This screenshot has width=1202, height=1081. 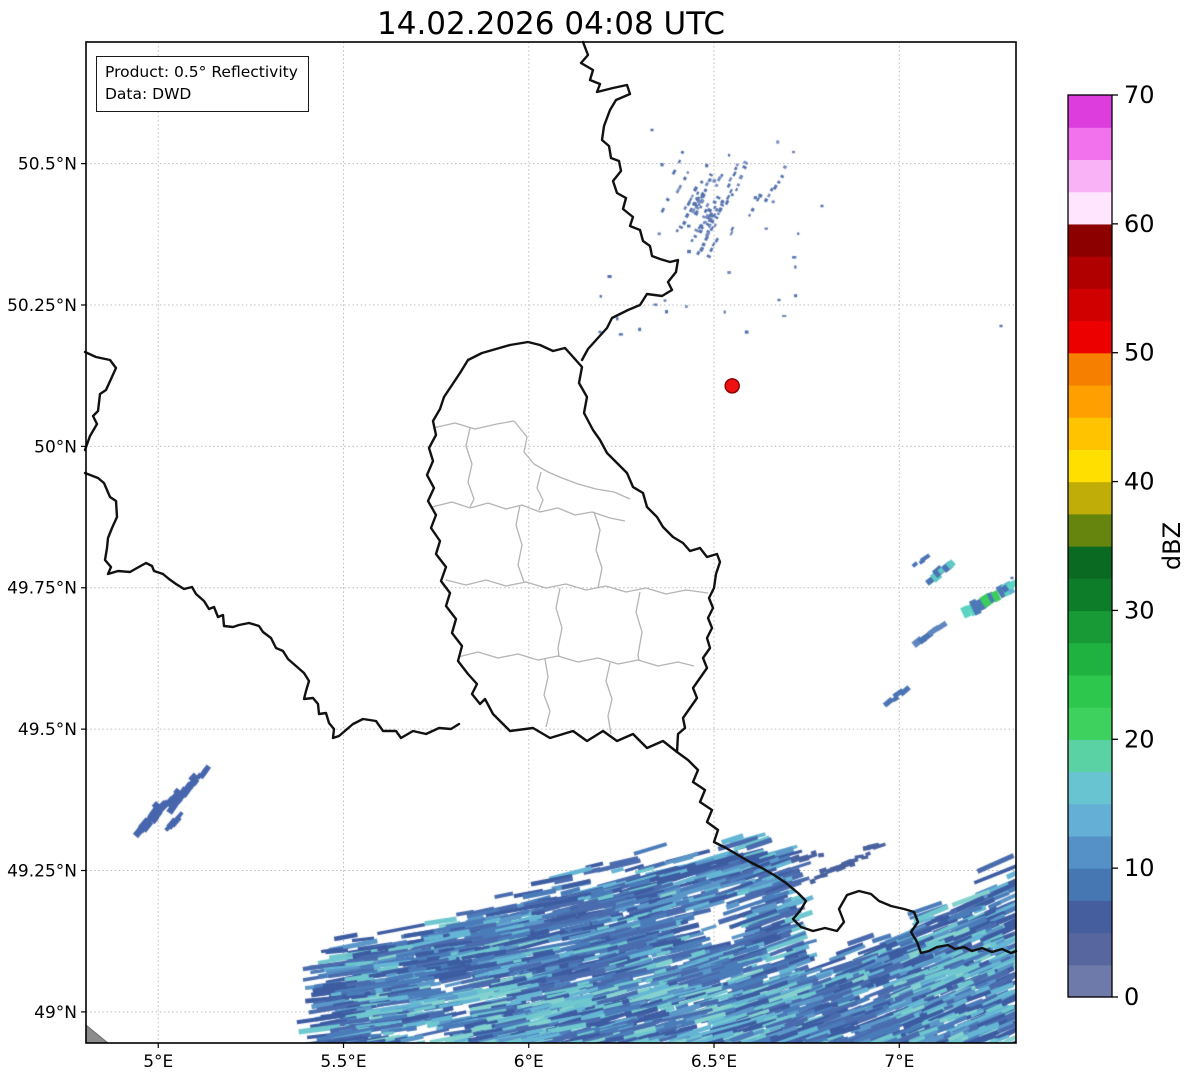 What do you see at coordinates (201, 72) in the screenshot?
I see `legend-product-line: Product: 0.5° Reflectivity` at bounding box center [201, 72].